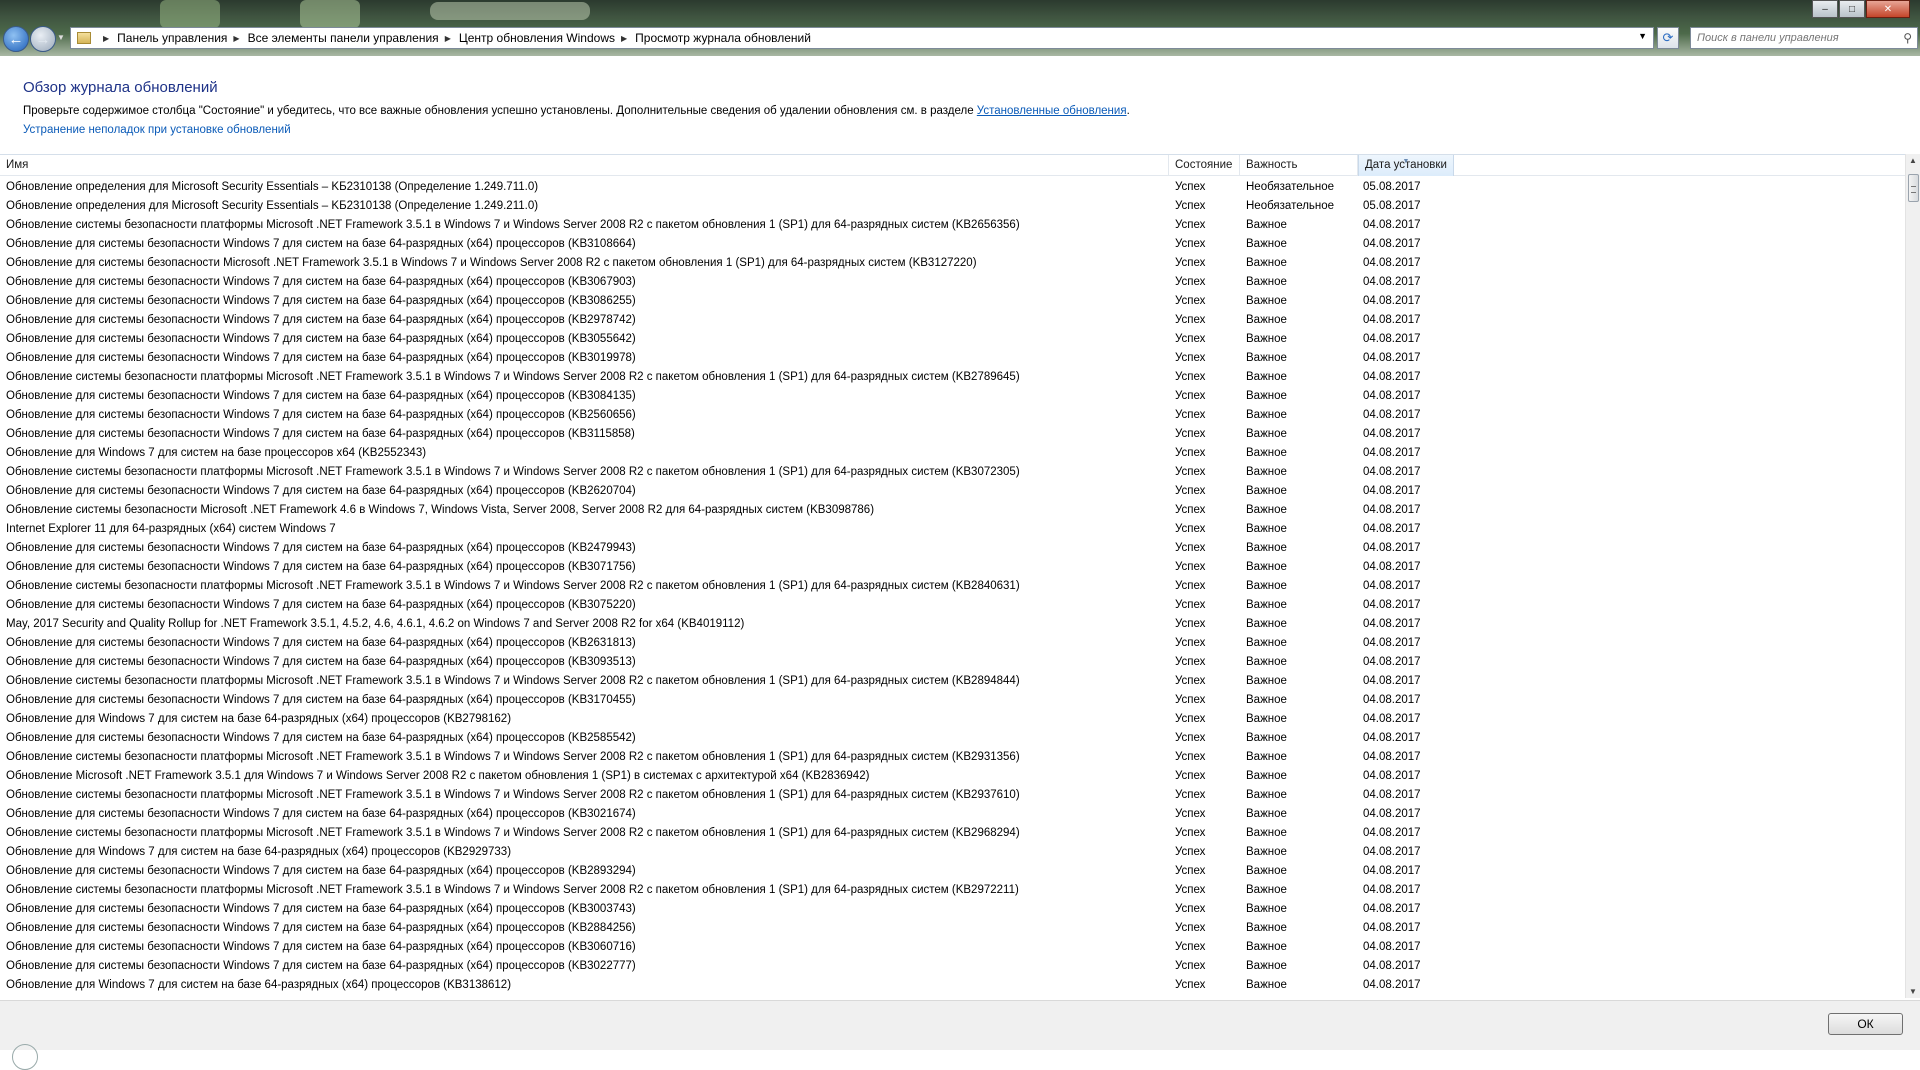  What do you see at coordinates (343, 38) in the screenshot?
I see `breadcrumb-all-items: Все элементы панели управления` at bounding box center [343, 38].